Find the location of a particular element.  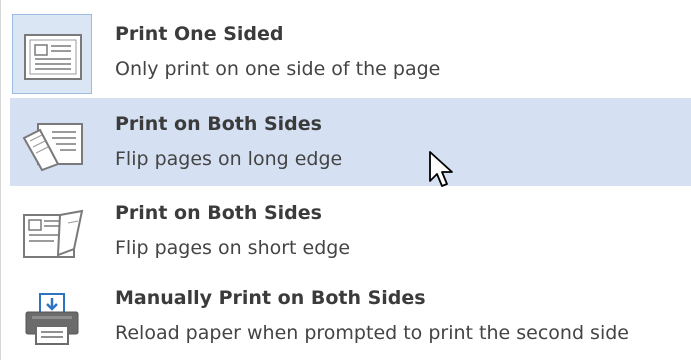

selected-icon-frame is located at coordinates (52, 54).